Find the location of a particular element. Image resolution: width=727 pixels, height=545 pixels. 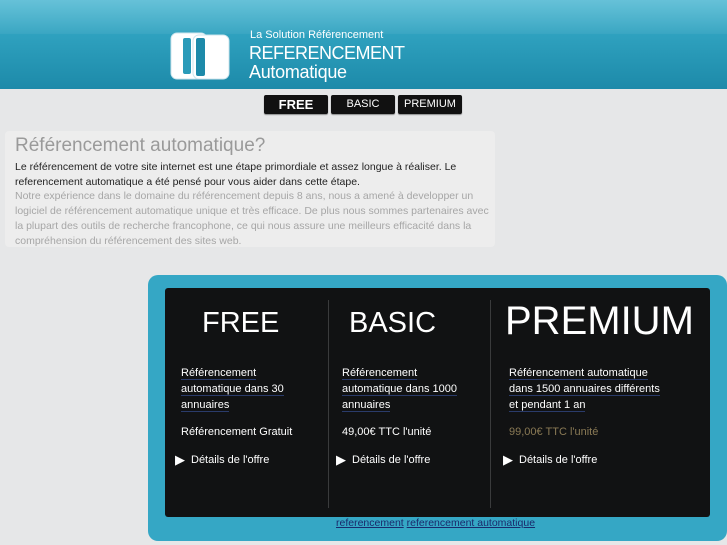

offer-price: Référencement Gratuit is located at coordinates (237, 432).